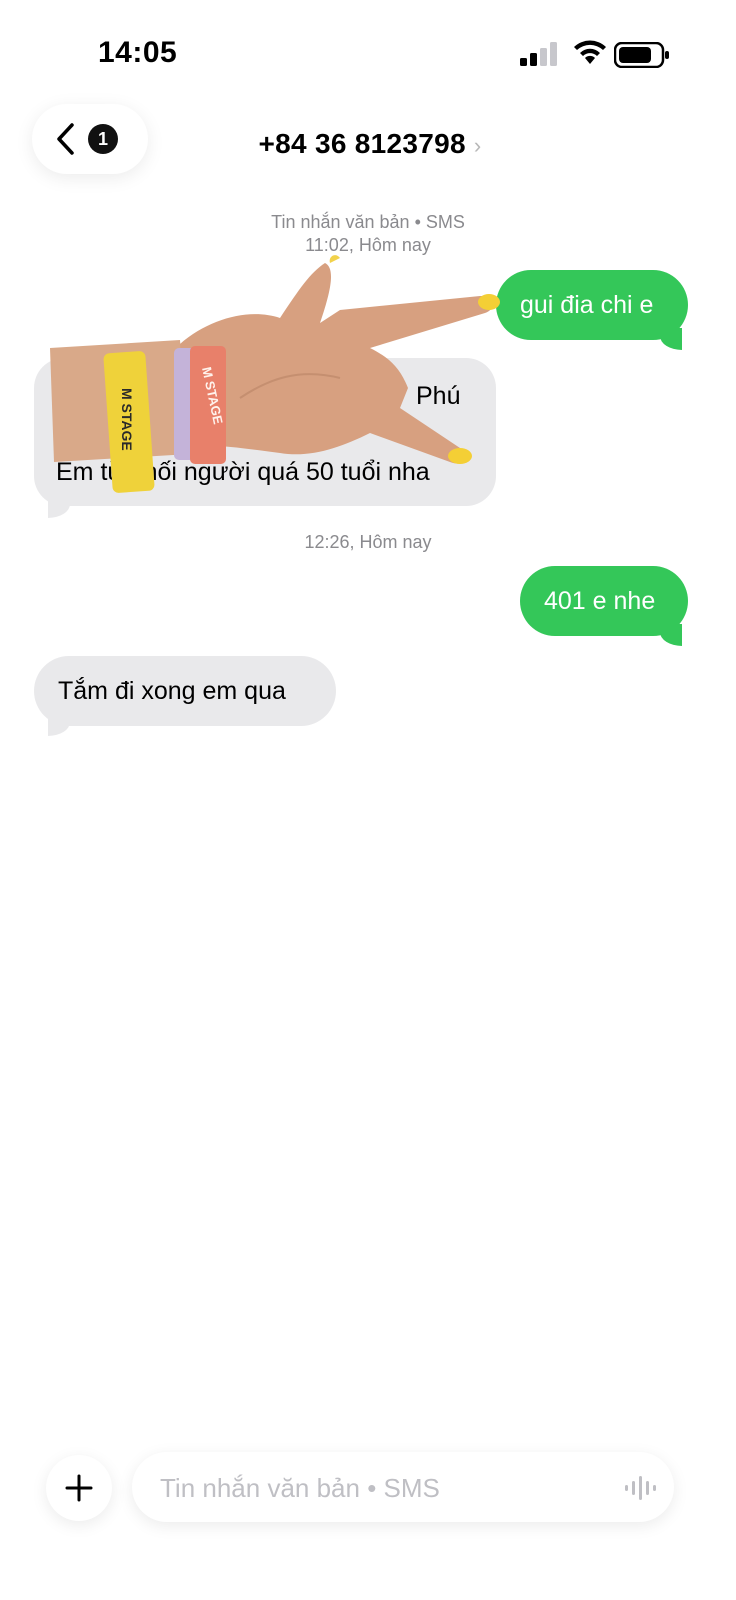  I want to click on message-bubble-incoming: Phú Em từ chối người quá 50 tuổi nha, so click(265, 432).